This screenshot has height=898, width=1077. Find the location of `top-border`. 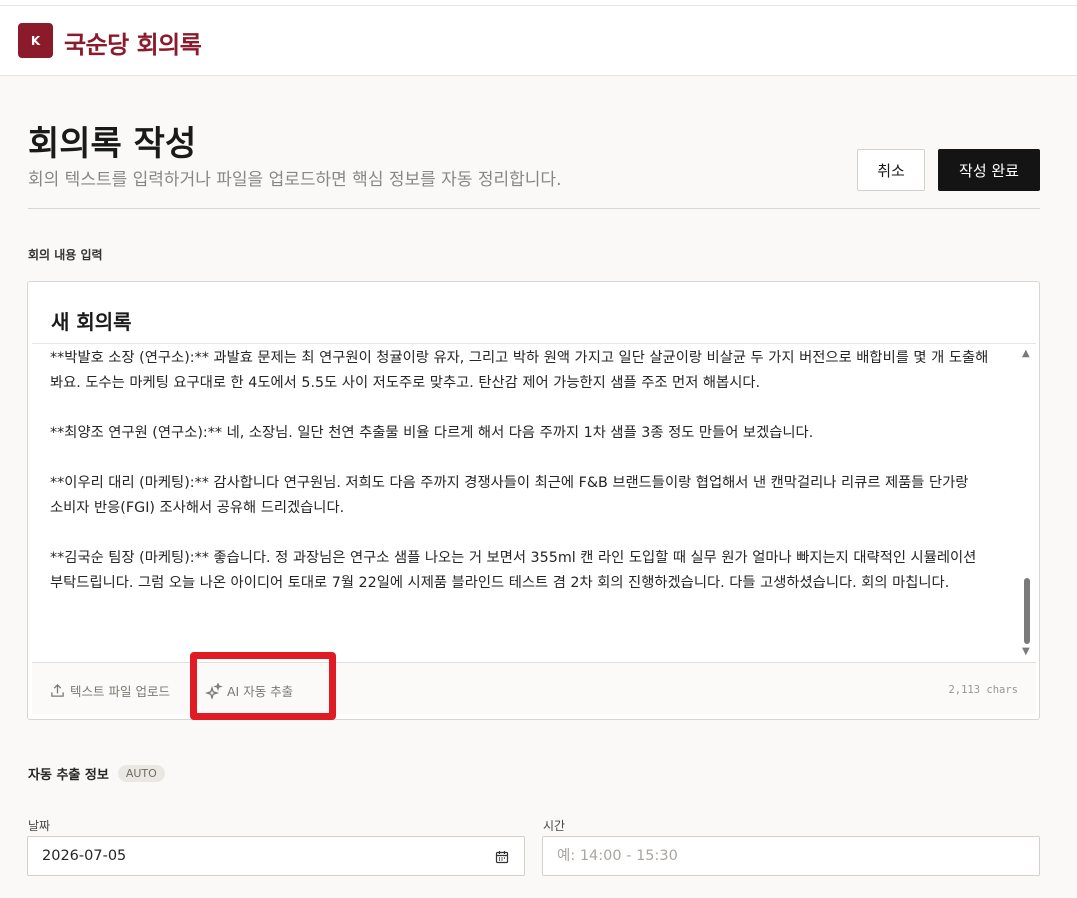

top-border is located at coordinates (538, 5).